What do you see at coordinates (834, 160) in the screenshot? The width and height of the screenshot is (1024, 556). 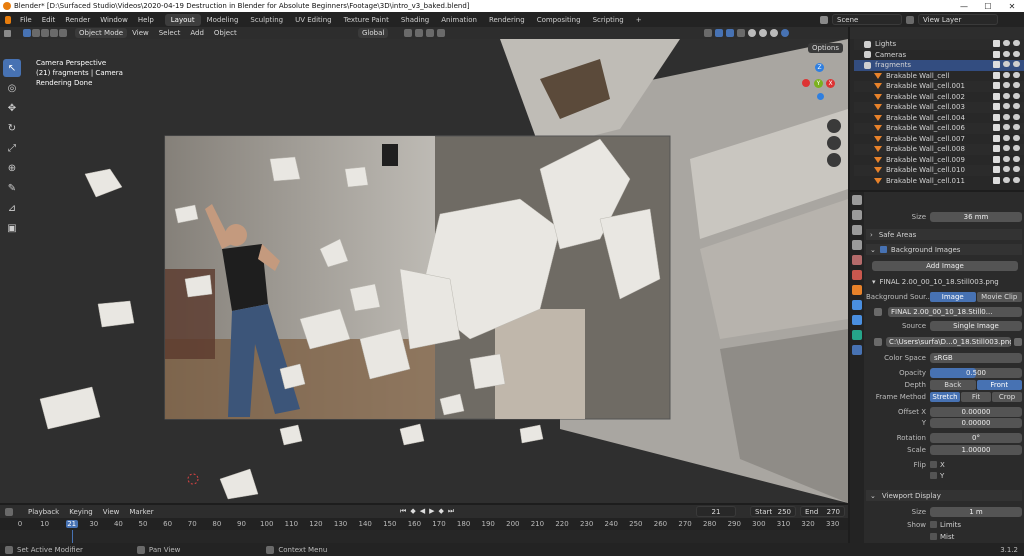 I see `camera-view-icon` at bounding box center [834, 160].